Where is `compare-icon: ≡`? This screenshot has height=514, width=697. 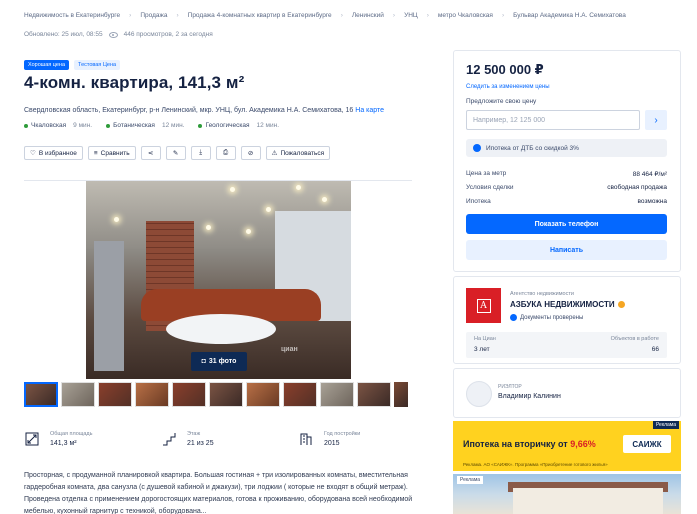
compare-icon: ≡ is located at coordinates (95, 153).